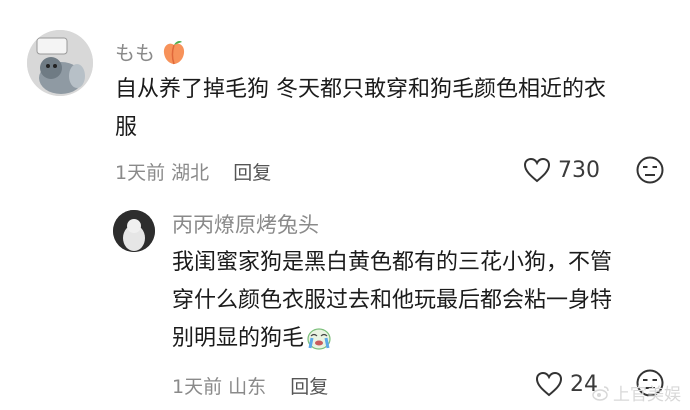  What do you see at coordinates (600, 393) in the screenshot?
I see `weibo-logo-icon` at bounding box center [600, 393].